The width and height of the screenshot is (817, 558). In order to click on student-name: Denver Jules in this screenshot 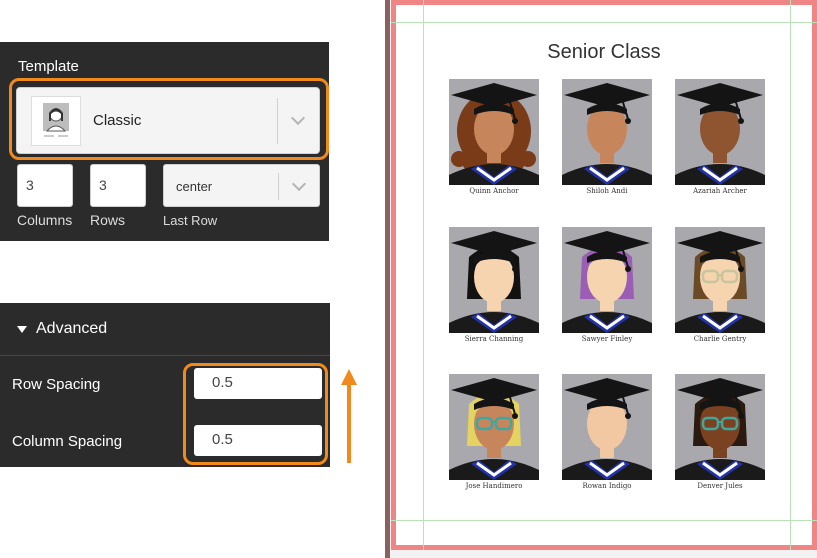, I will do `click(720, 486)`.